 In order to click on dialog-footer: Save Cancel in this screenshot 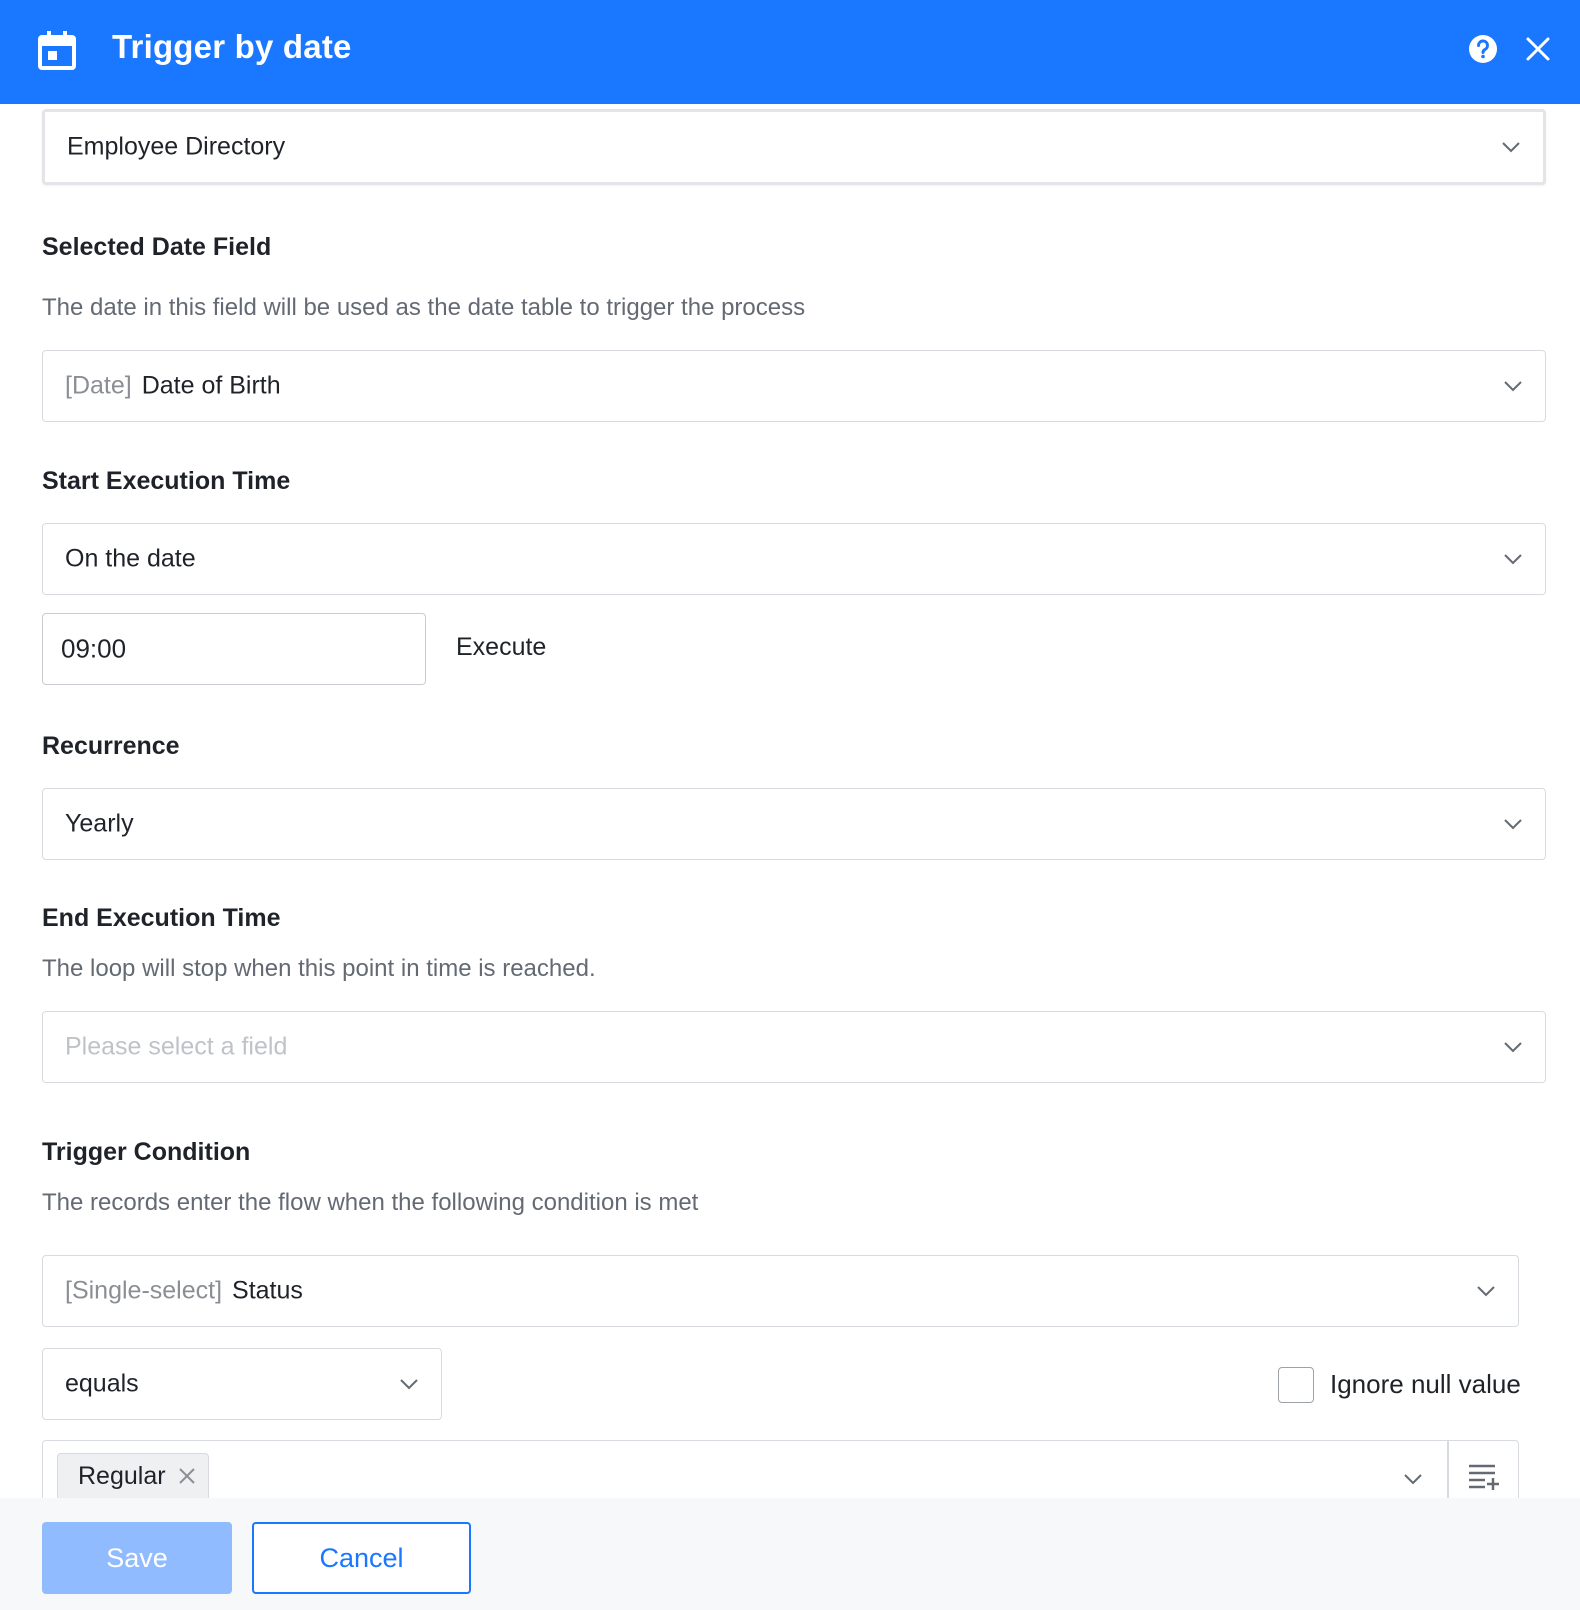, I will do `click(790, 1554)`.